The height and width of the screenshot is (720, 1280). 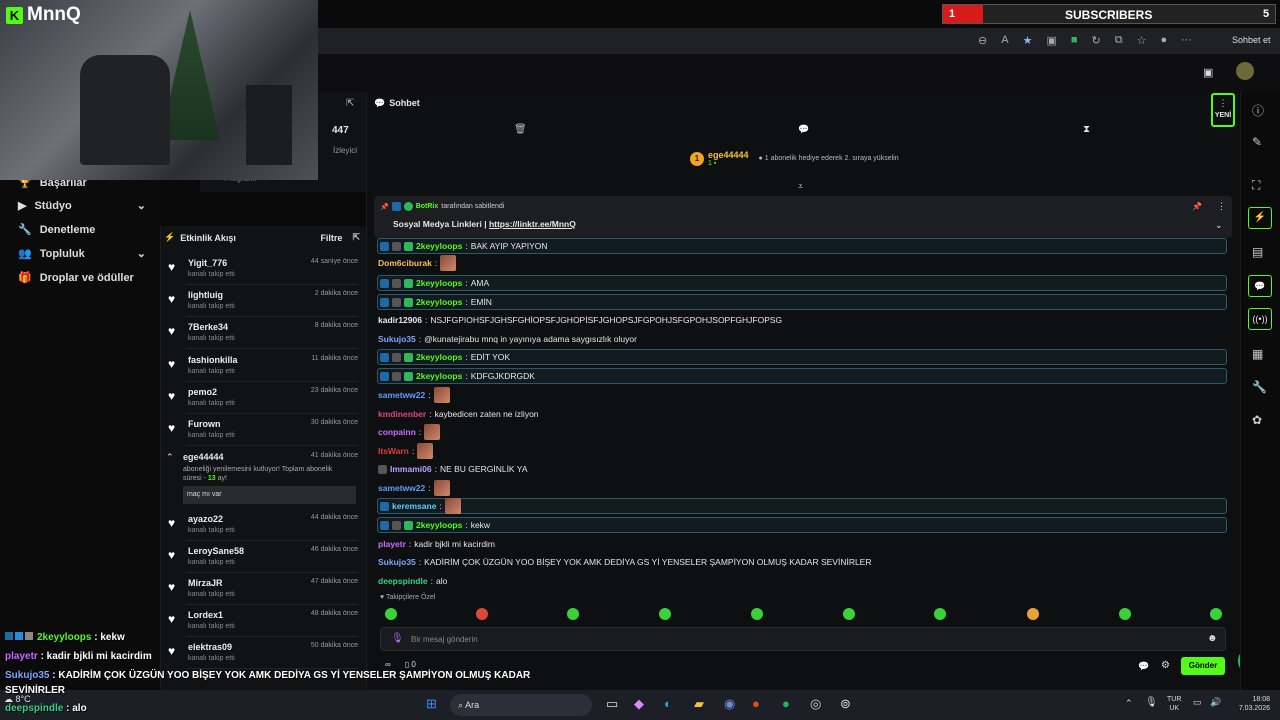 What do you see at coordinates (408, 376) in the screenshot?
I see `subscriber-badge-icon` at bounding box center [408, 376].